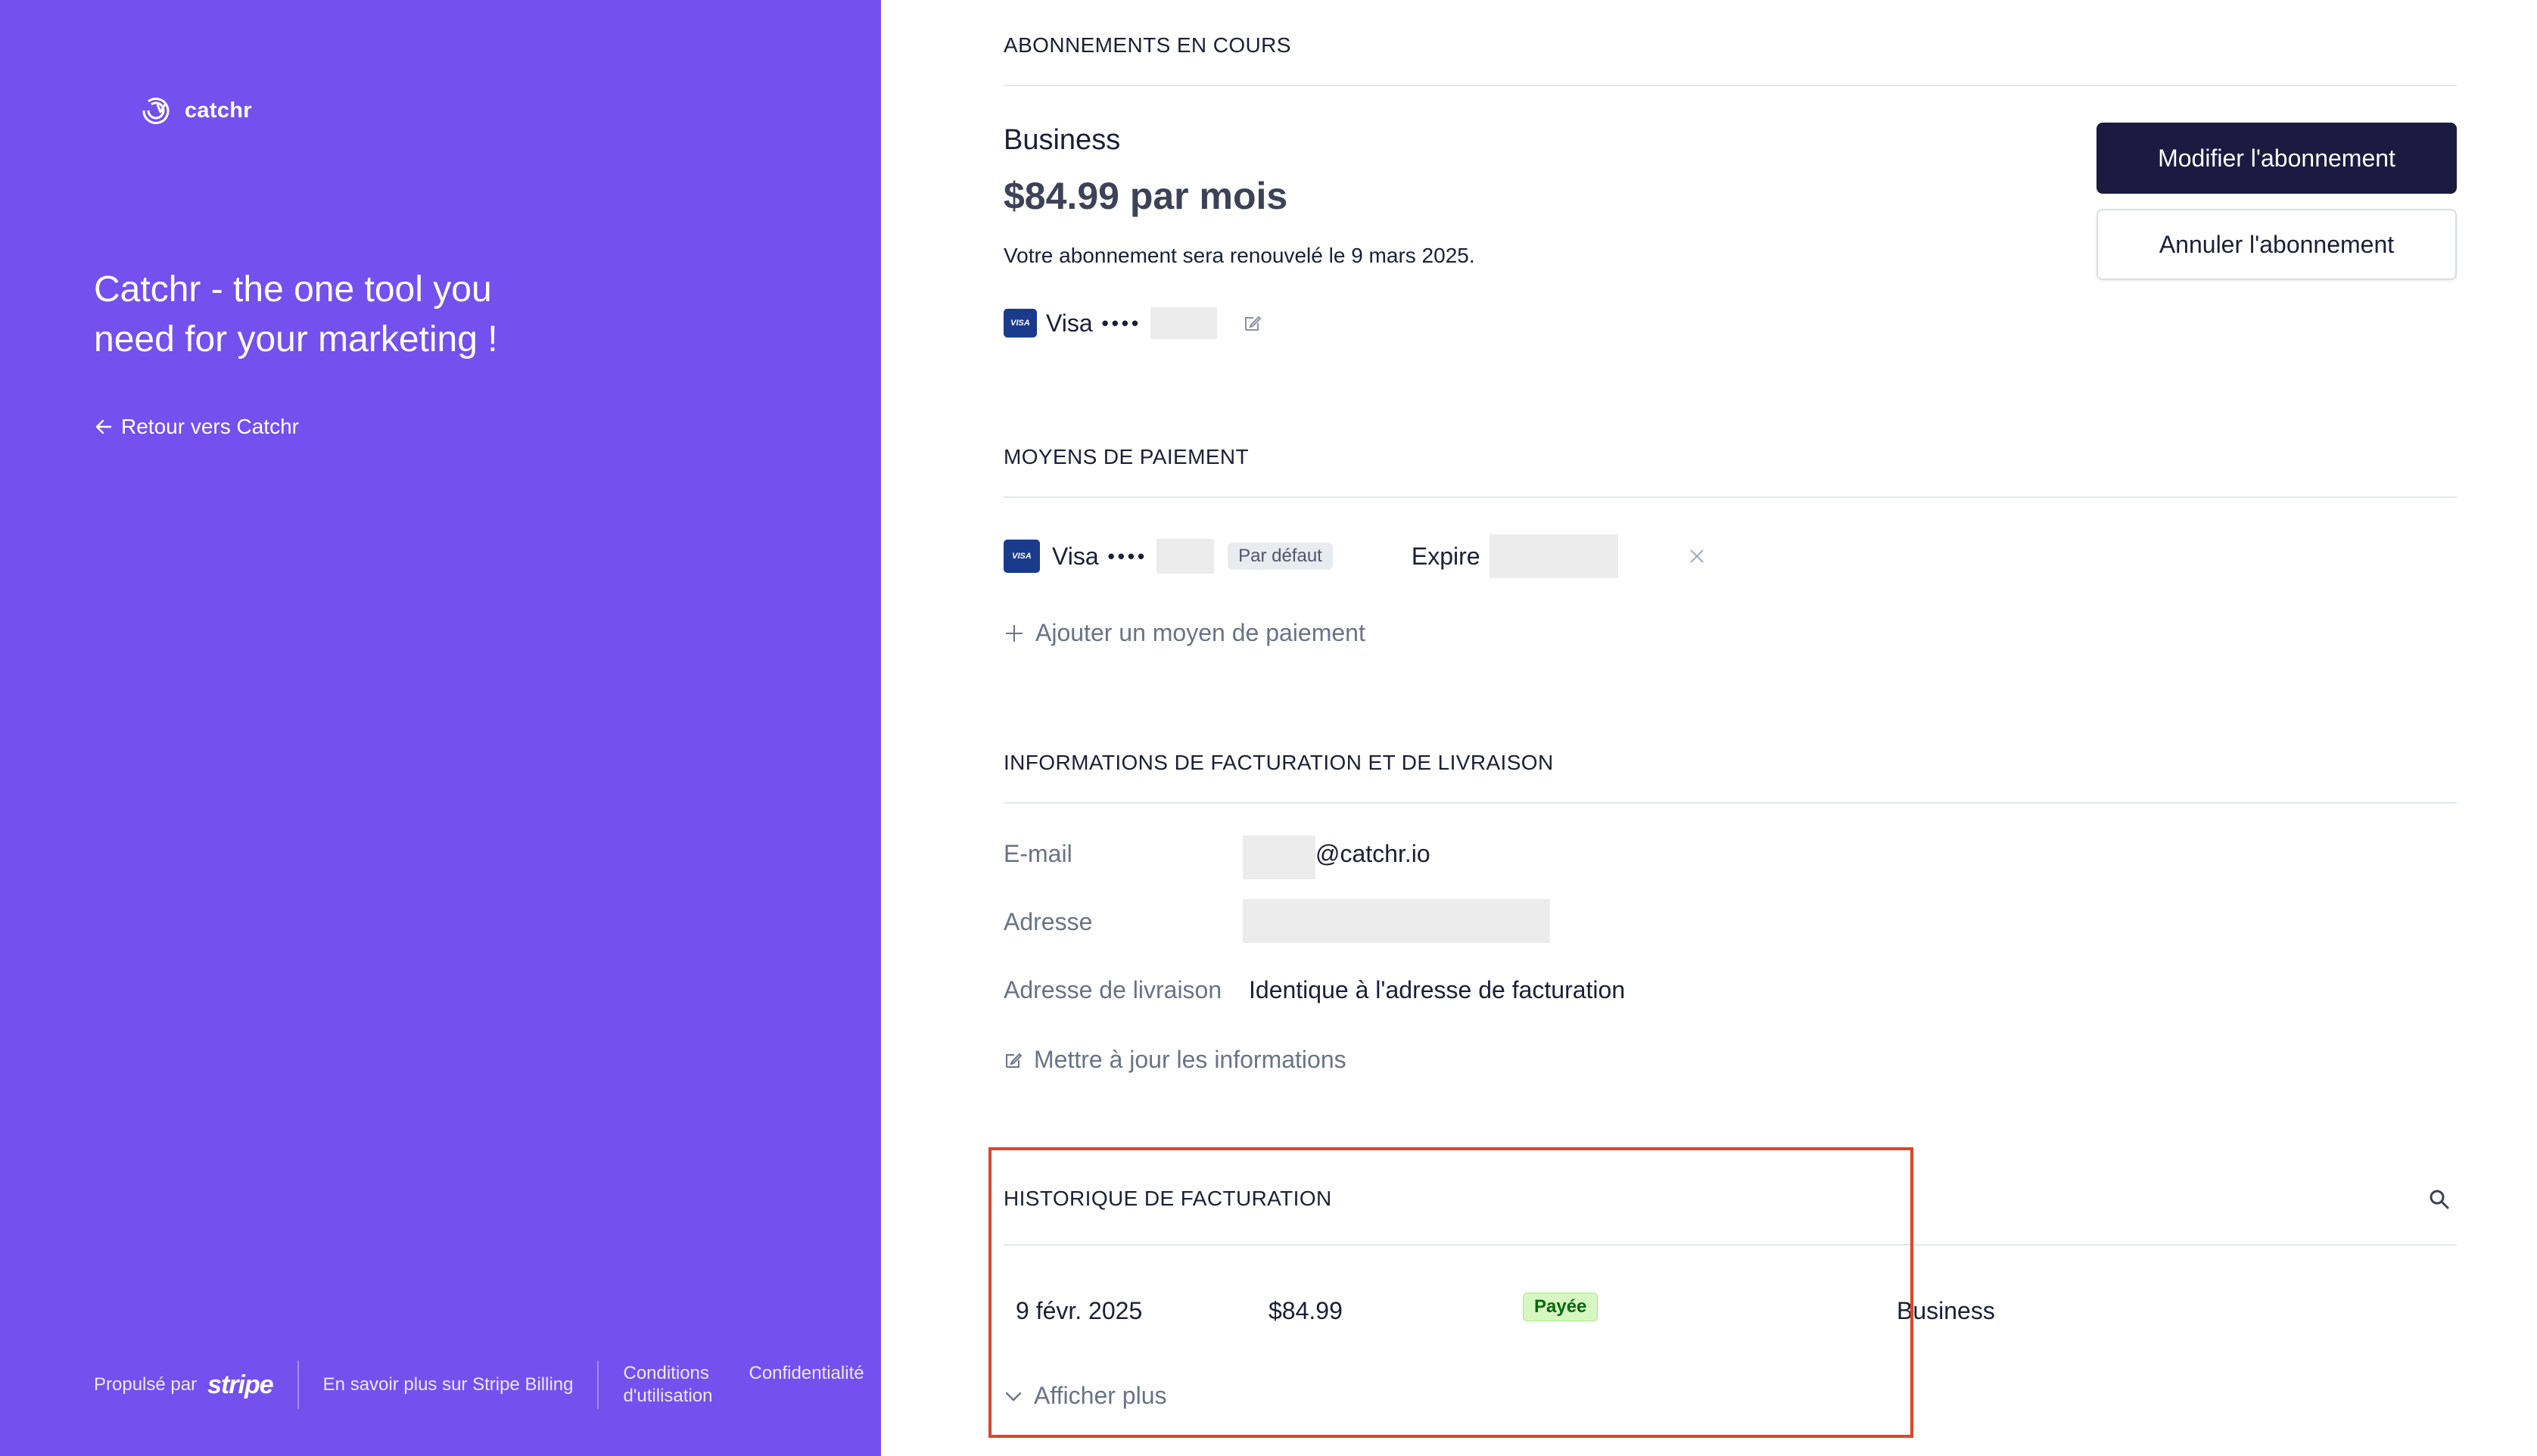  I want to click on add-payment-method-button: Ajouter un moyen de paiement, so click(1730, 633).